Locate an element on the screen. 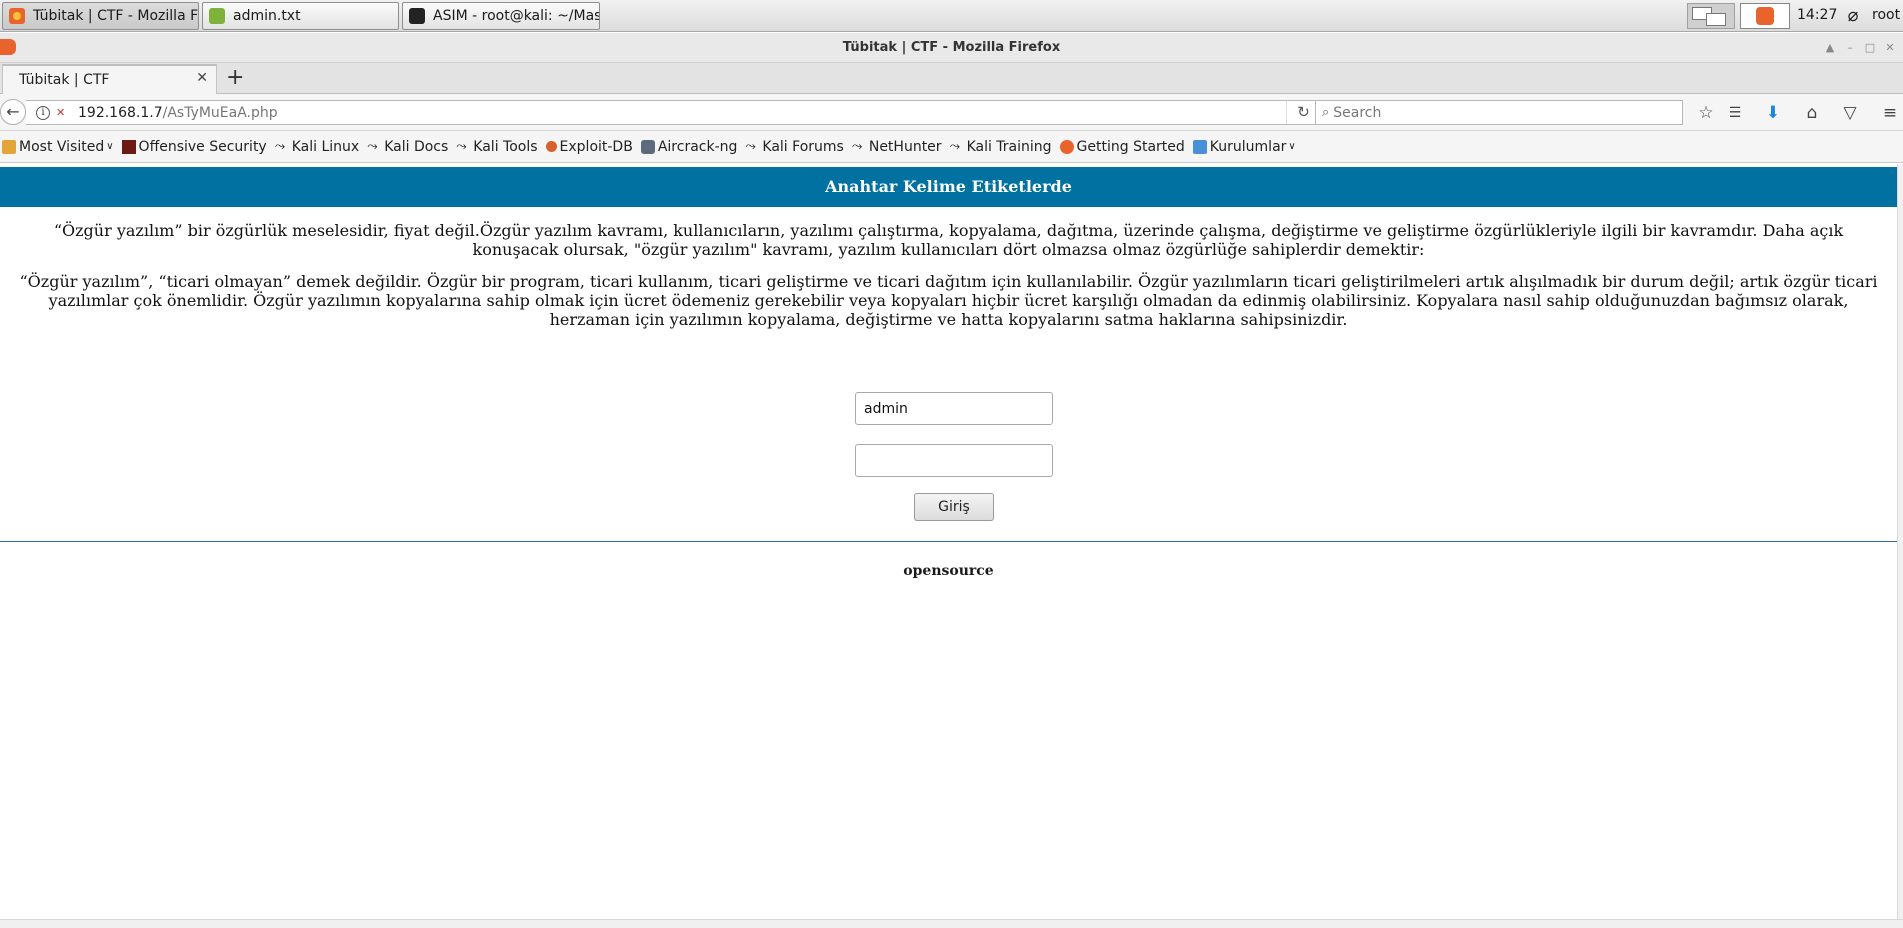 The height and width of the screenshot is (928, 1903). taskbar-item-admin-txt: admin.txt is located at coordinates (300, 16).